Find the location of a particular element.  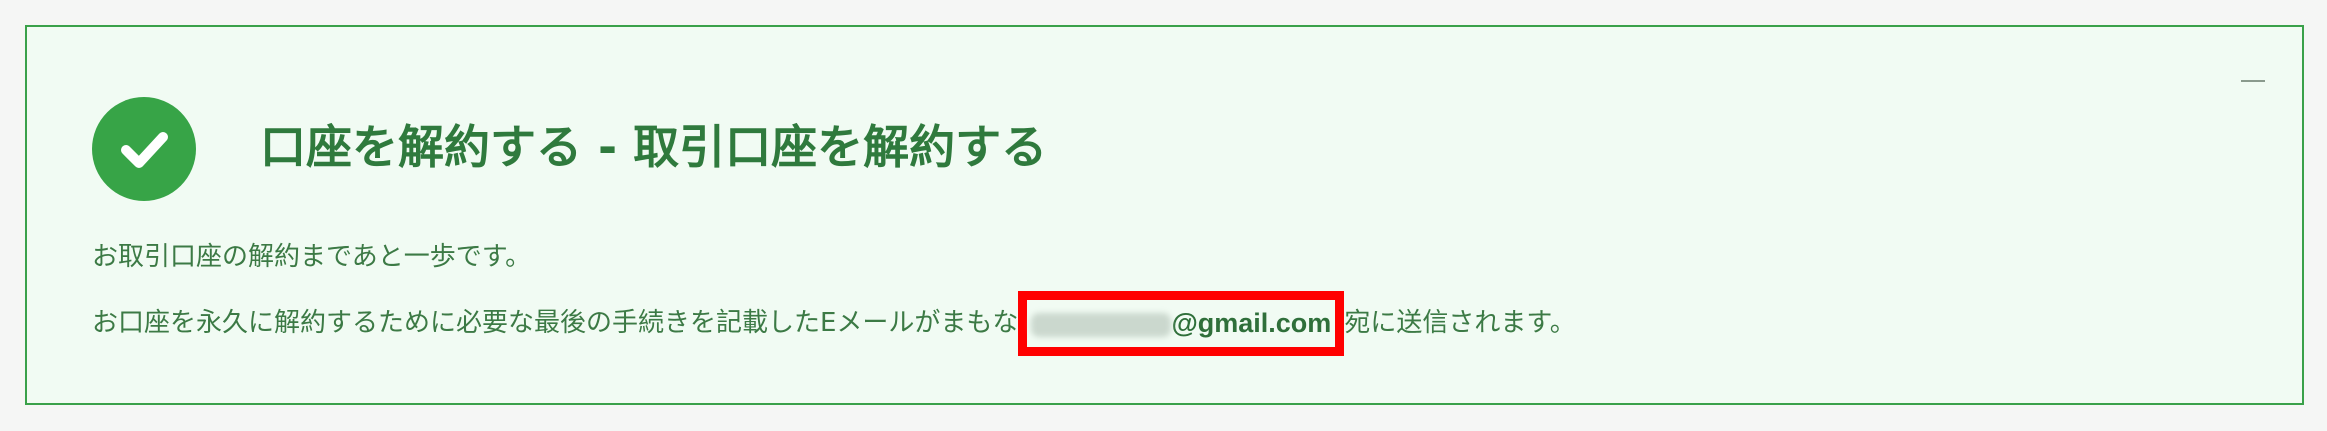

email-address-highlight: @gmail.com is located at coordinates (1181, 323).